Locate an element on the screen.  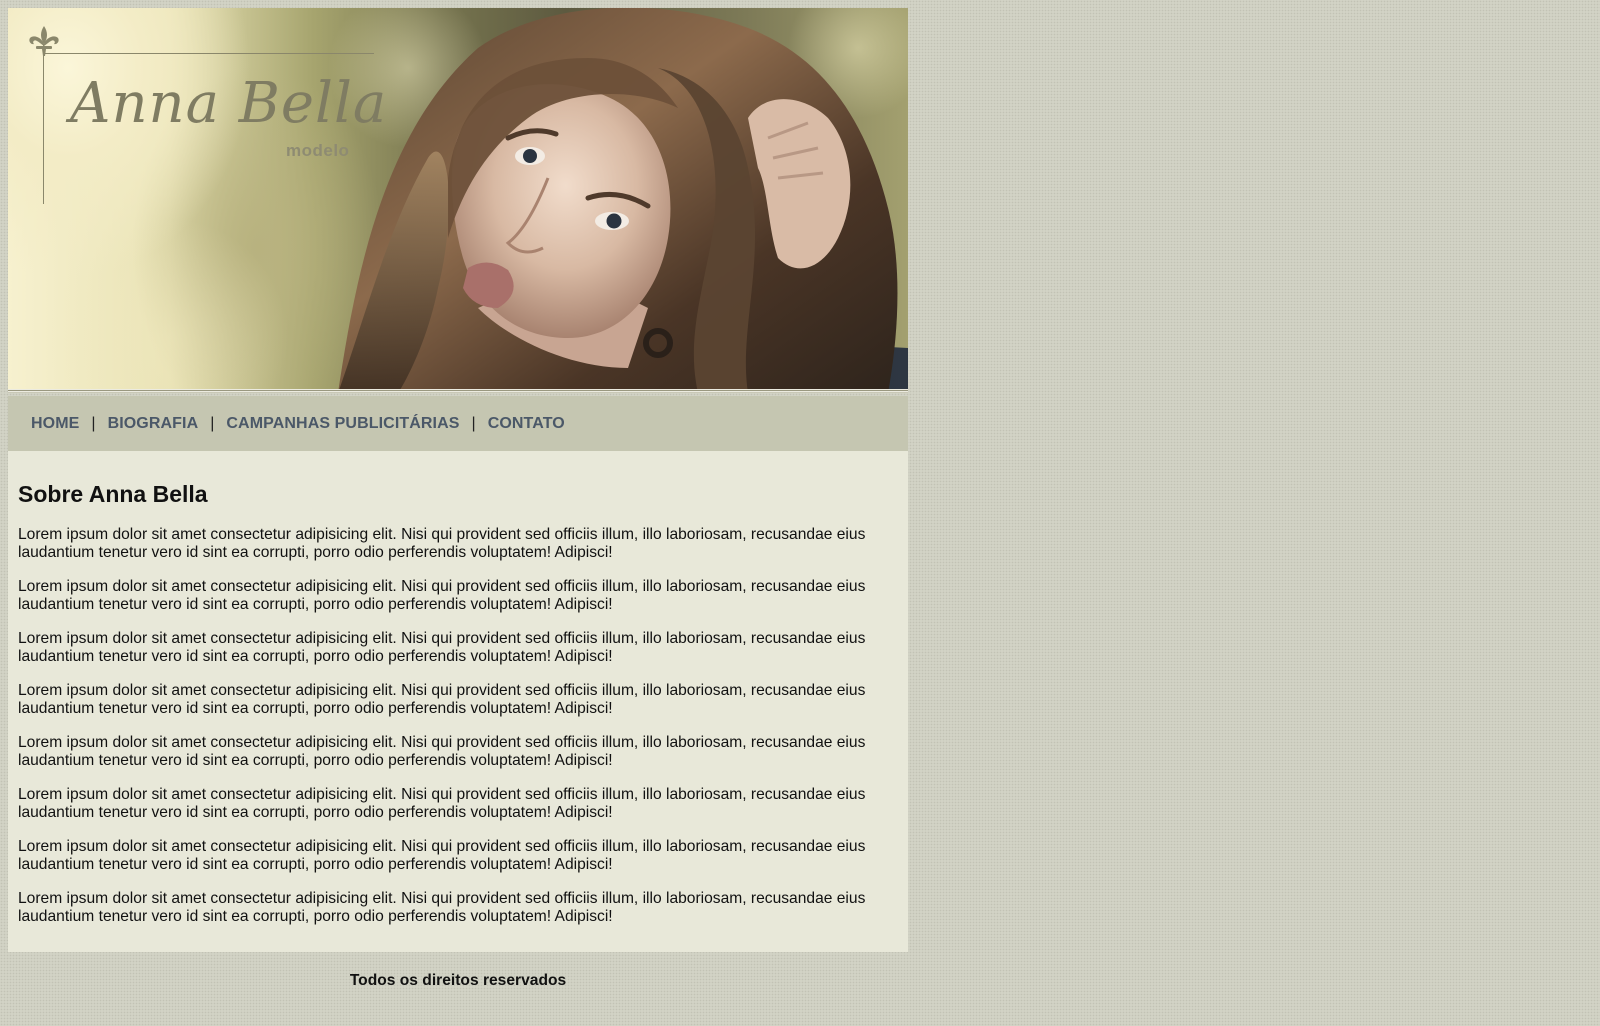
nav-item-home: HOME is located at coordinates (55, 424).